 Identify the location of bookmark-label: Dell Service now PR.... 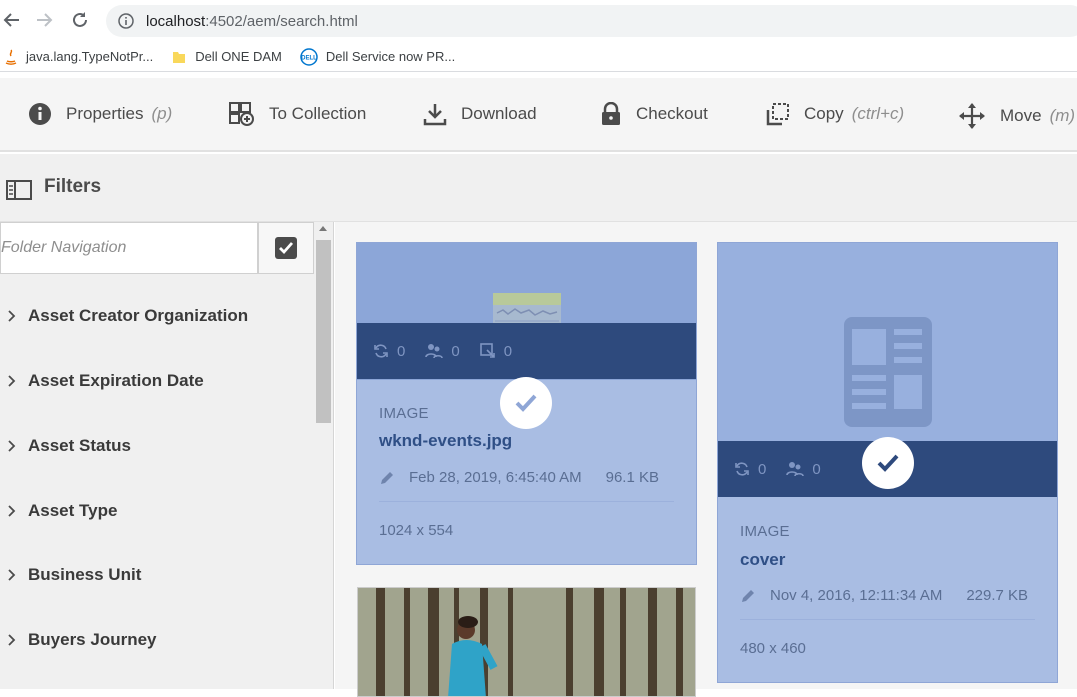
(390, 56).